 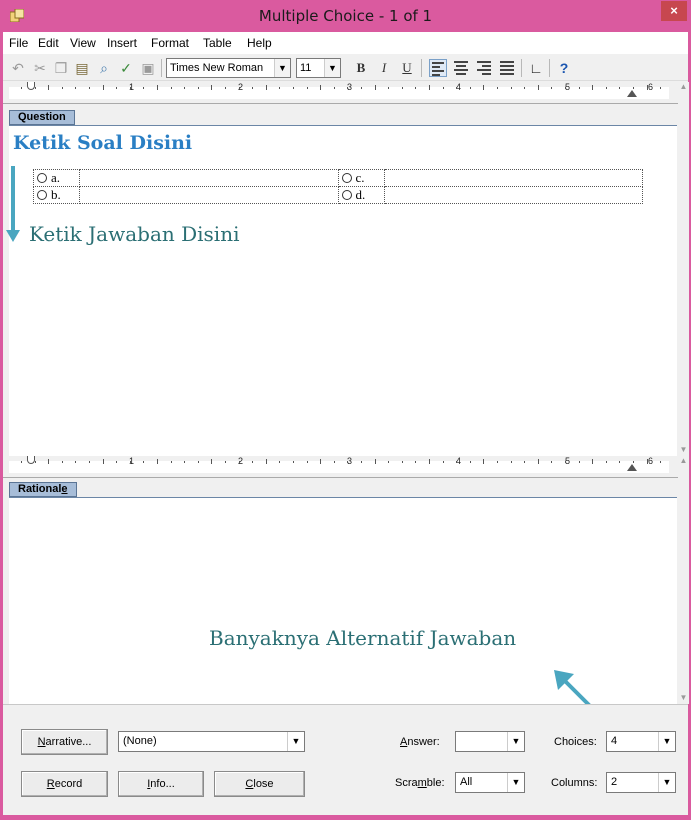 What do you see at coordinates (148, 68) in the screenshot?
I see `image-icon: ▣` at bounding box center [148, 68].